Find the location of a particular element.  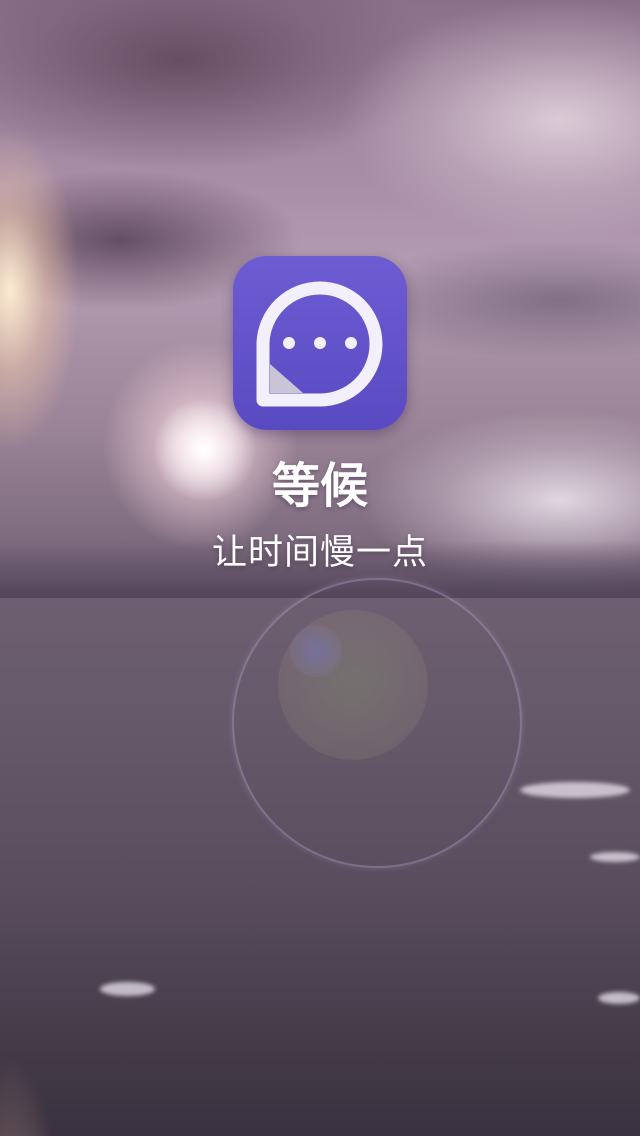

app-slogan: 让时间慢一点 is located at coordinates (319, 553).